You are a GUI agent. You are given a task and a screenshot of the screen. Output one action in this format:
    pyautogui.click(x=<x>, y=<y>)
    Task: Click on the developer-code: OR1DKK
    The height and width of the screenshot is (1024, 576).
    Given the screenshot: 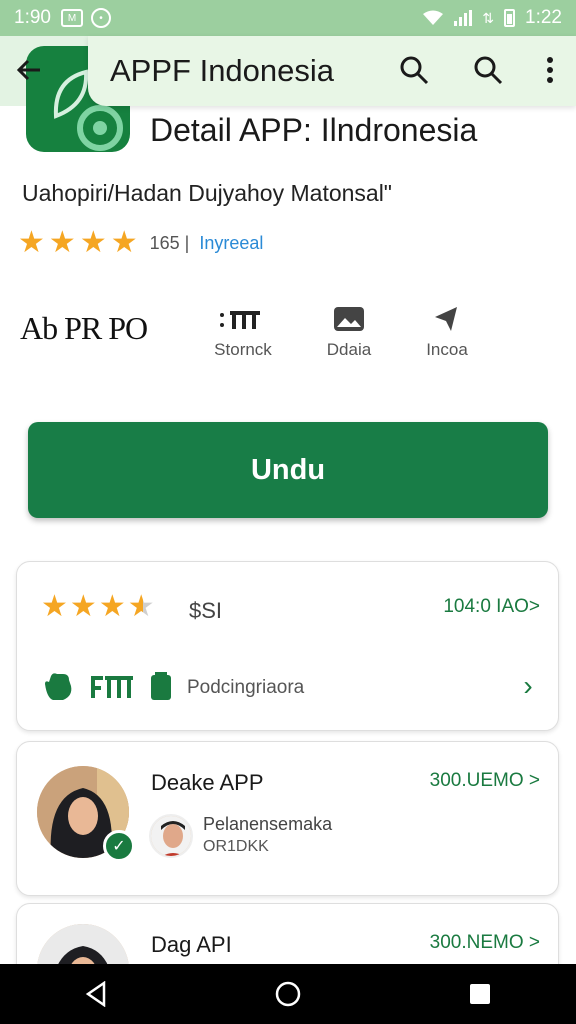 What is the action you would take?
    pyautogui.click(x=236, y=846)
    